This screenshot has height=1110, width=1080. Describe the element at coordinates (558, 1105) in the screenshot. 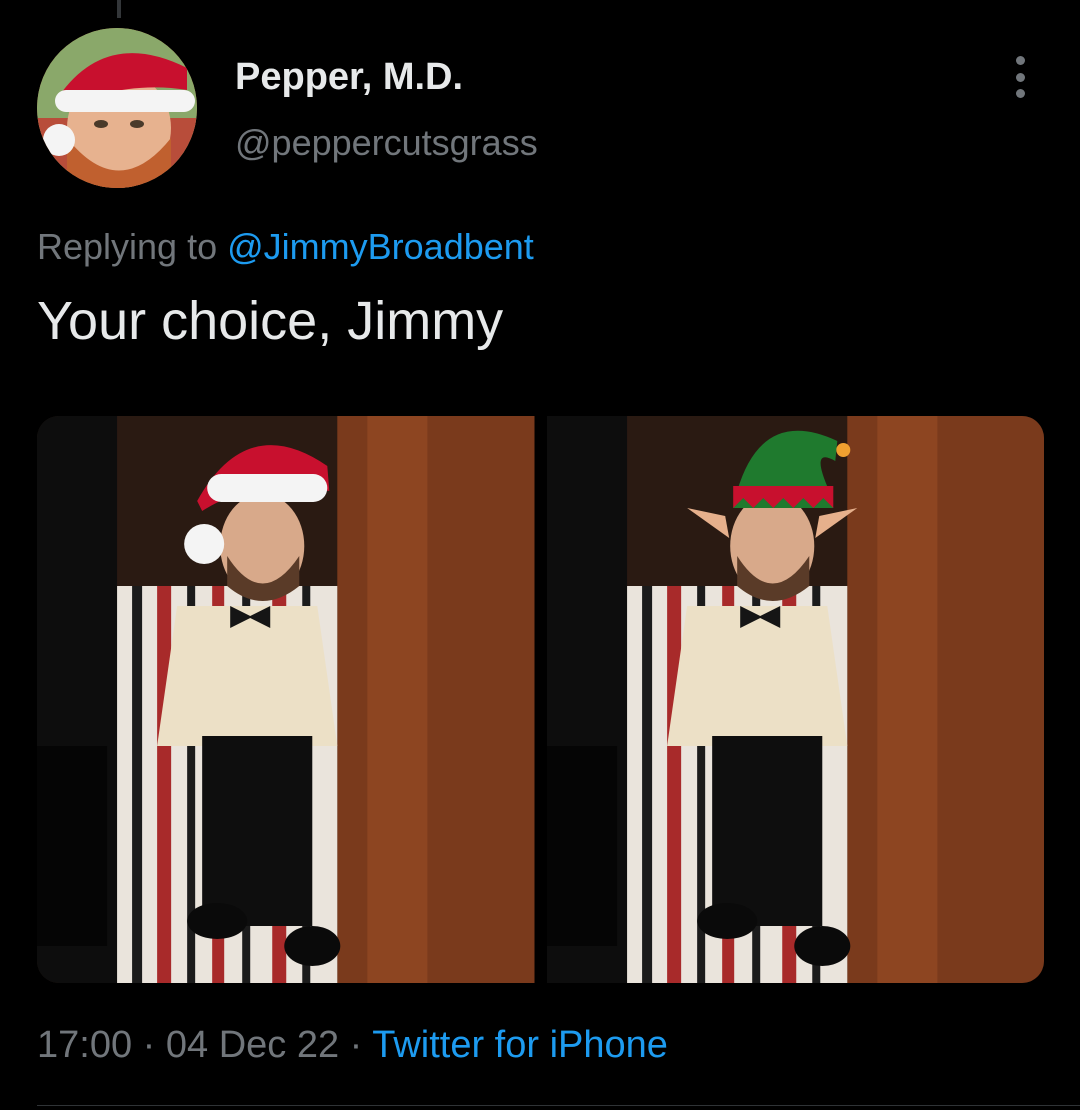

I see `divider` at that location.